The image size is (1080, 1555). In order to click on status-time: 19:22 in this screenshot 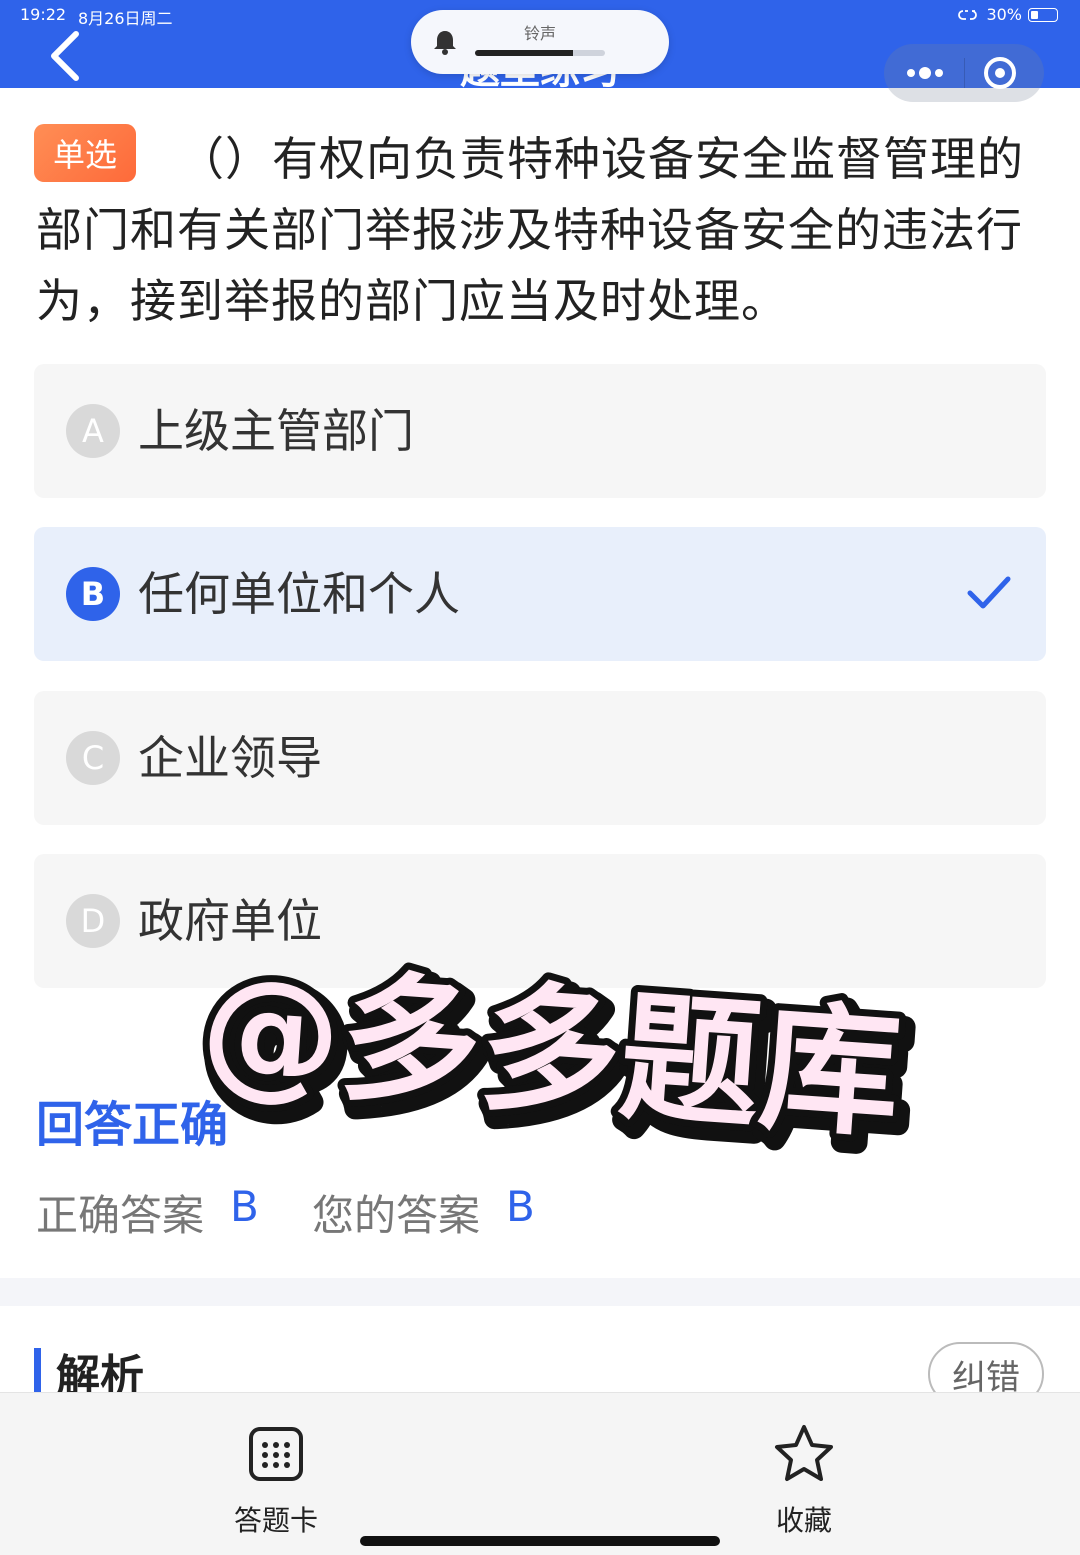, I will do `click(43, 14)`.